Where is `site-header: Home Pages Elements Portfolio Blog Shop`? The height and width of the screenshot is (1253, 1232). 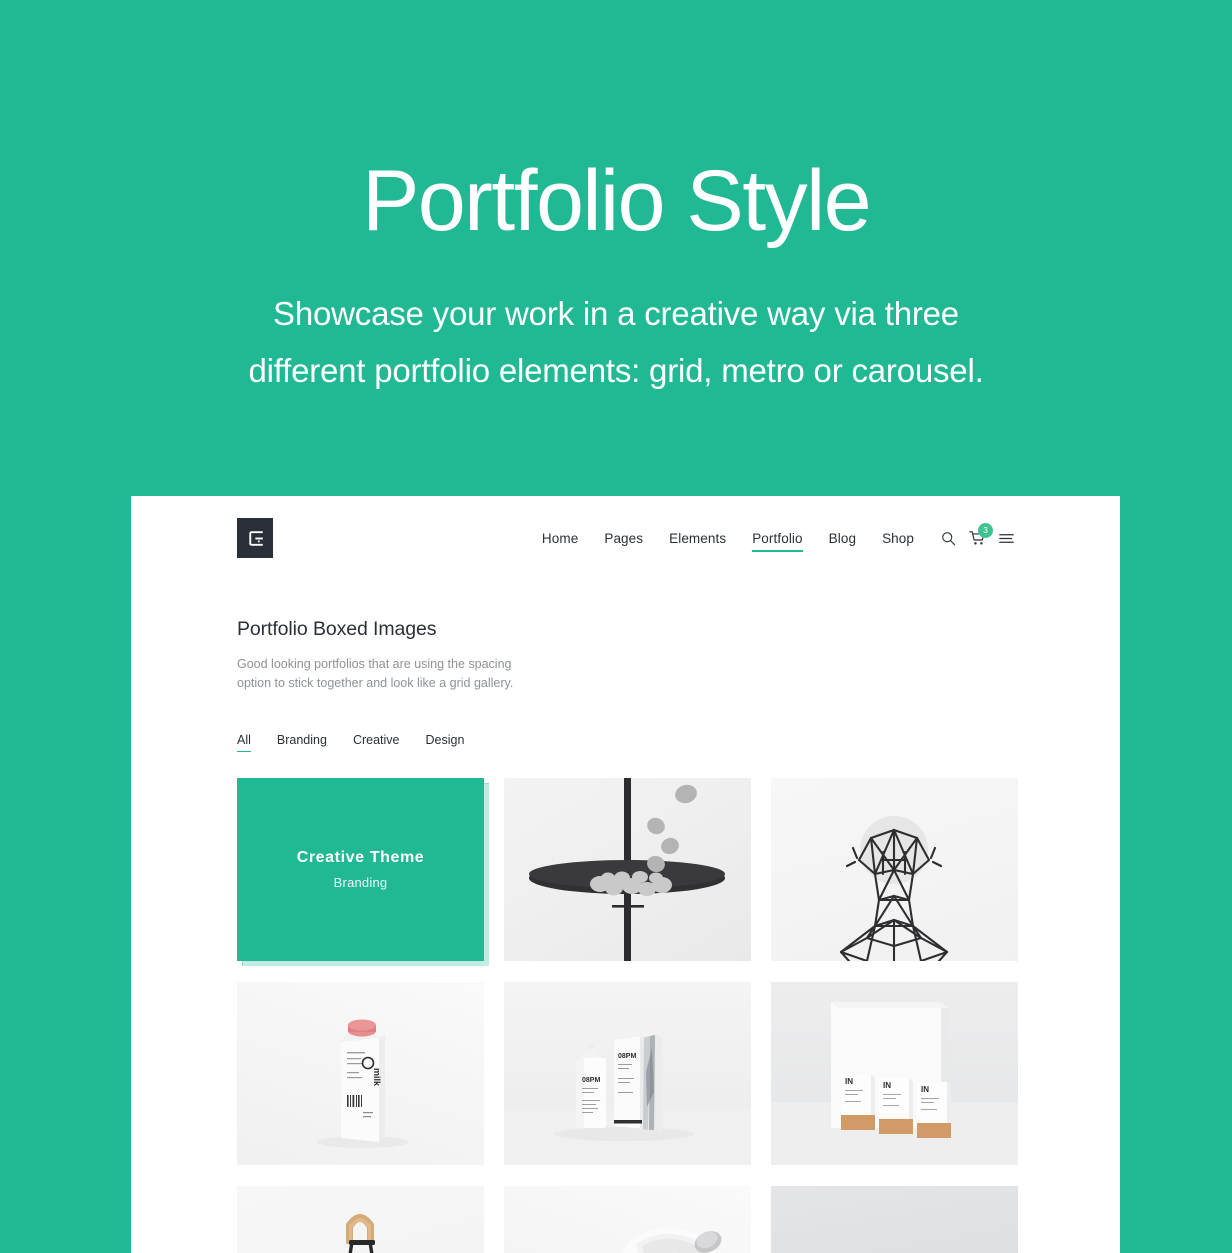
site-header: Home Pages Elements Portfolio Blog Shop is located at coordinates (625, 538).